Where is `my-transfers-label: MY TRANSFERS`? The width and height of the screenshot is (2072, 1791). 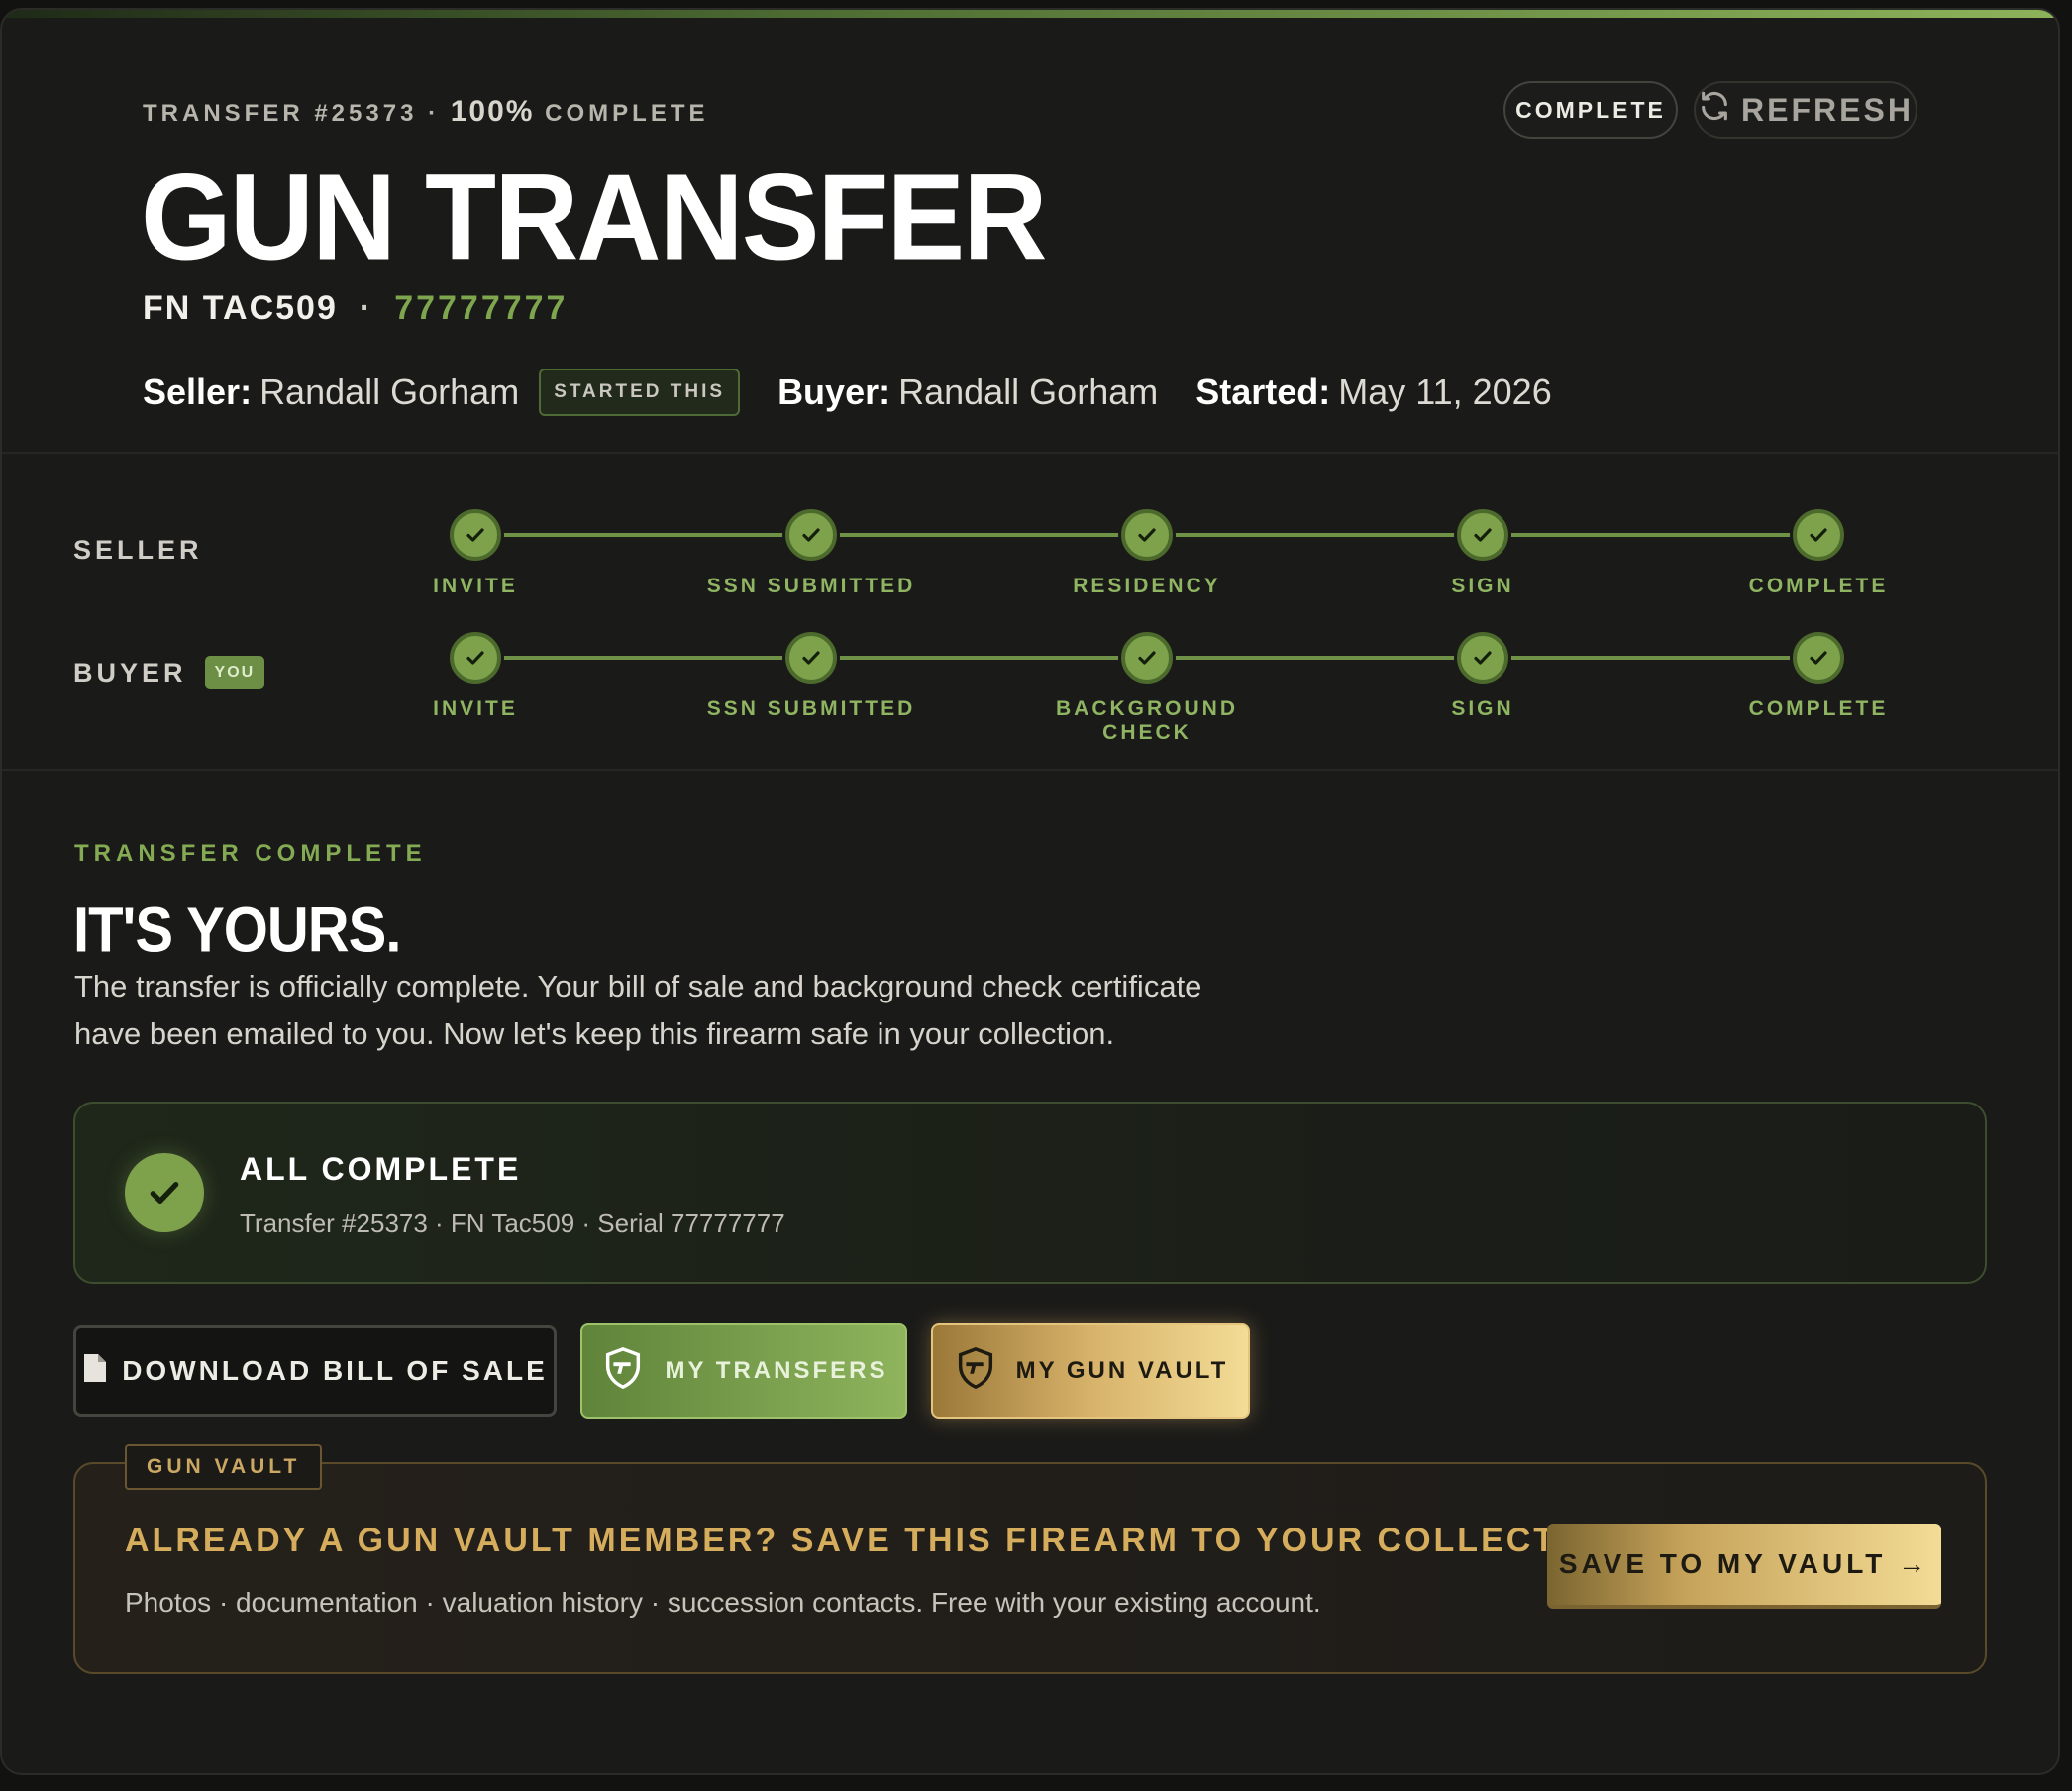
my-transfers-label: MY TRANSFERS is located at coordinates (776, 1370).